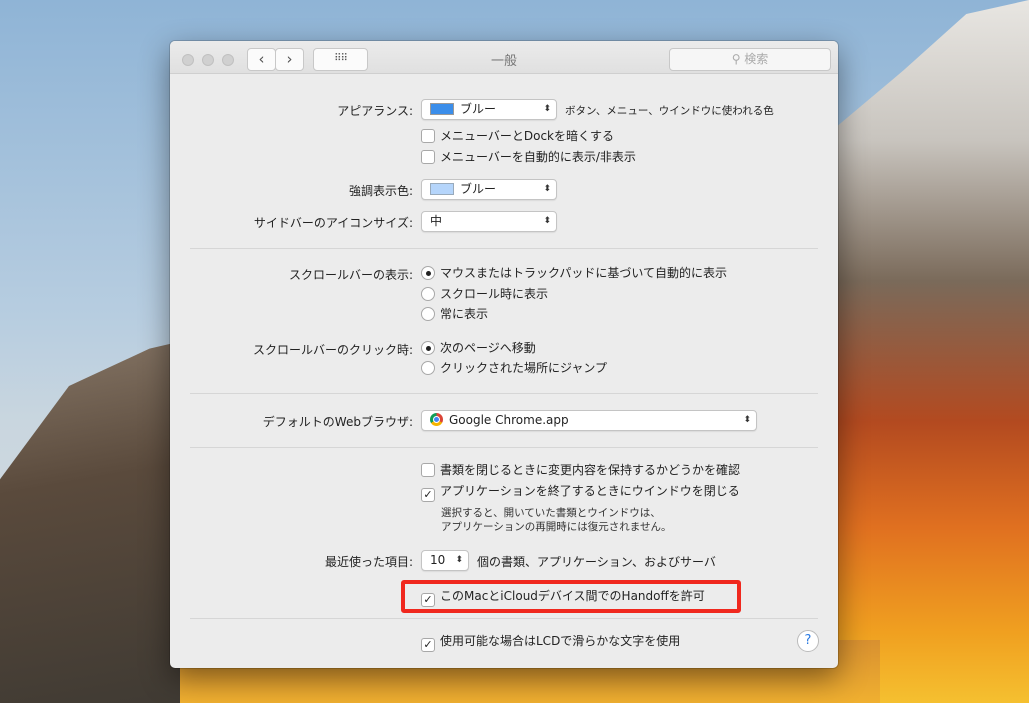  Describe the element at coordinates (333, 223) in the screenshot. I see `sidebar-icon-size-label: サイドバーのアイコンサイズ:` at that location.